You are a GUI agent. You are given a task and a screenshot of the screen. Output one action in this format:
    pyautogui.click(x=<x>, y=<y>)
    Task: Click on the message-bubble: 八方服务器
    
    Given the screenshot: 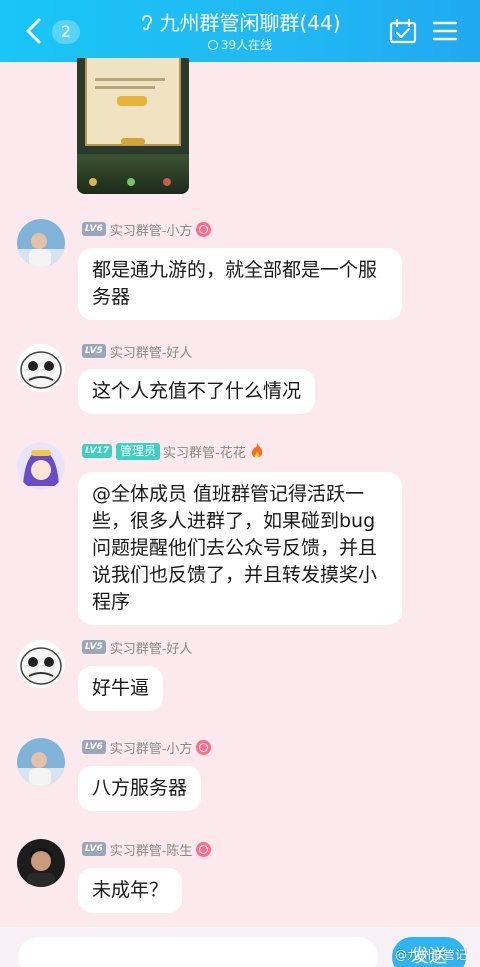 What is the action you would take?
    pyautogui.click(x=140, y=788)
    